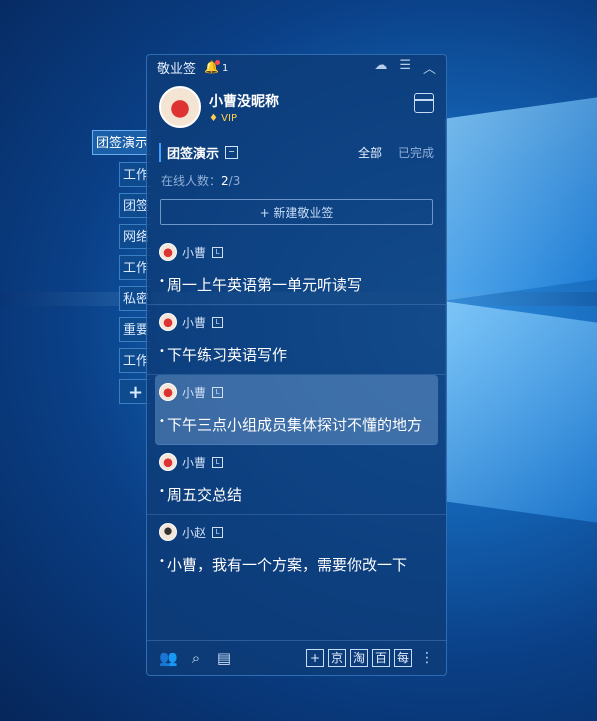  I want to click on user-name: 小曹没昵称, so click(244, 101).